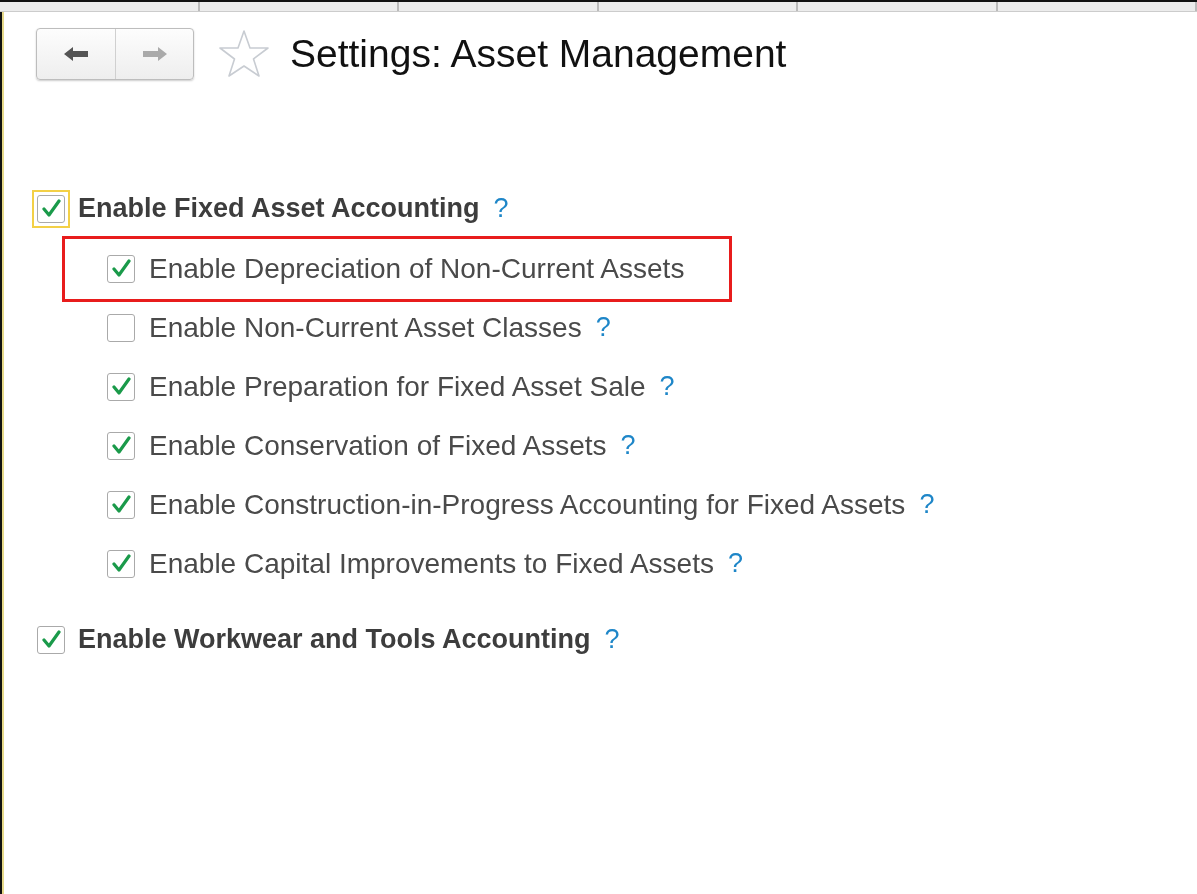 The width and height of the screenshot is (1197, 894). What do you see at coordinates (538, 54) in the screenshot?
I see `window-title: Settings: Asset Management` at bounding box center [538, 54].